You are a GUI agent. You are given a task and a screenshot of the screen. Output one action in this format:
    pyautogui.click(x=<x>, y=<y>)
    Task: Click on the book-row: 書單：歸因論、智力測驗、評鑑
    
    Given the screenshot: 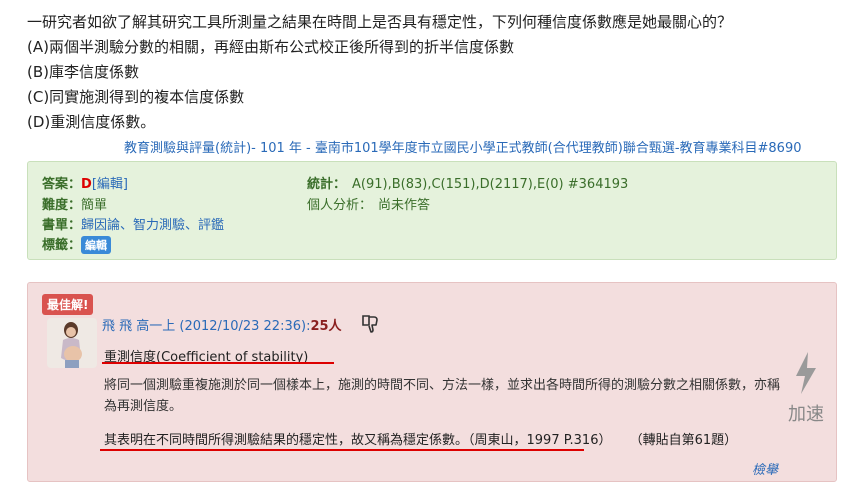 What is the action you would take?
    pyautogui.click(x=133, y=223)
    